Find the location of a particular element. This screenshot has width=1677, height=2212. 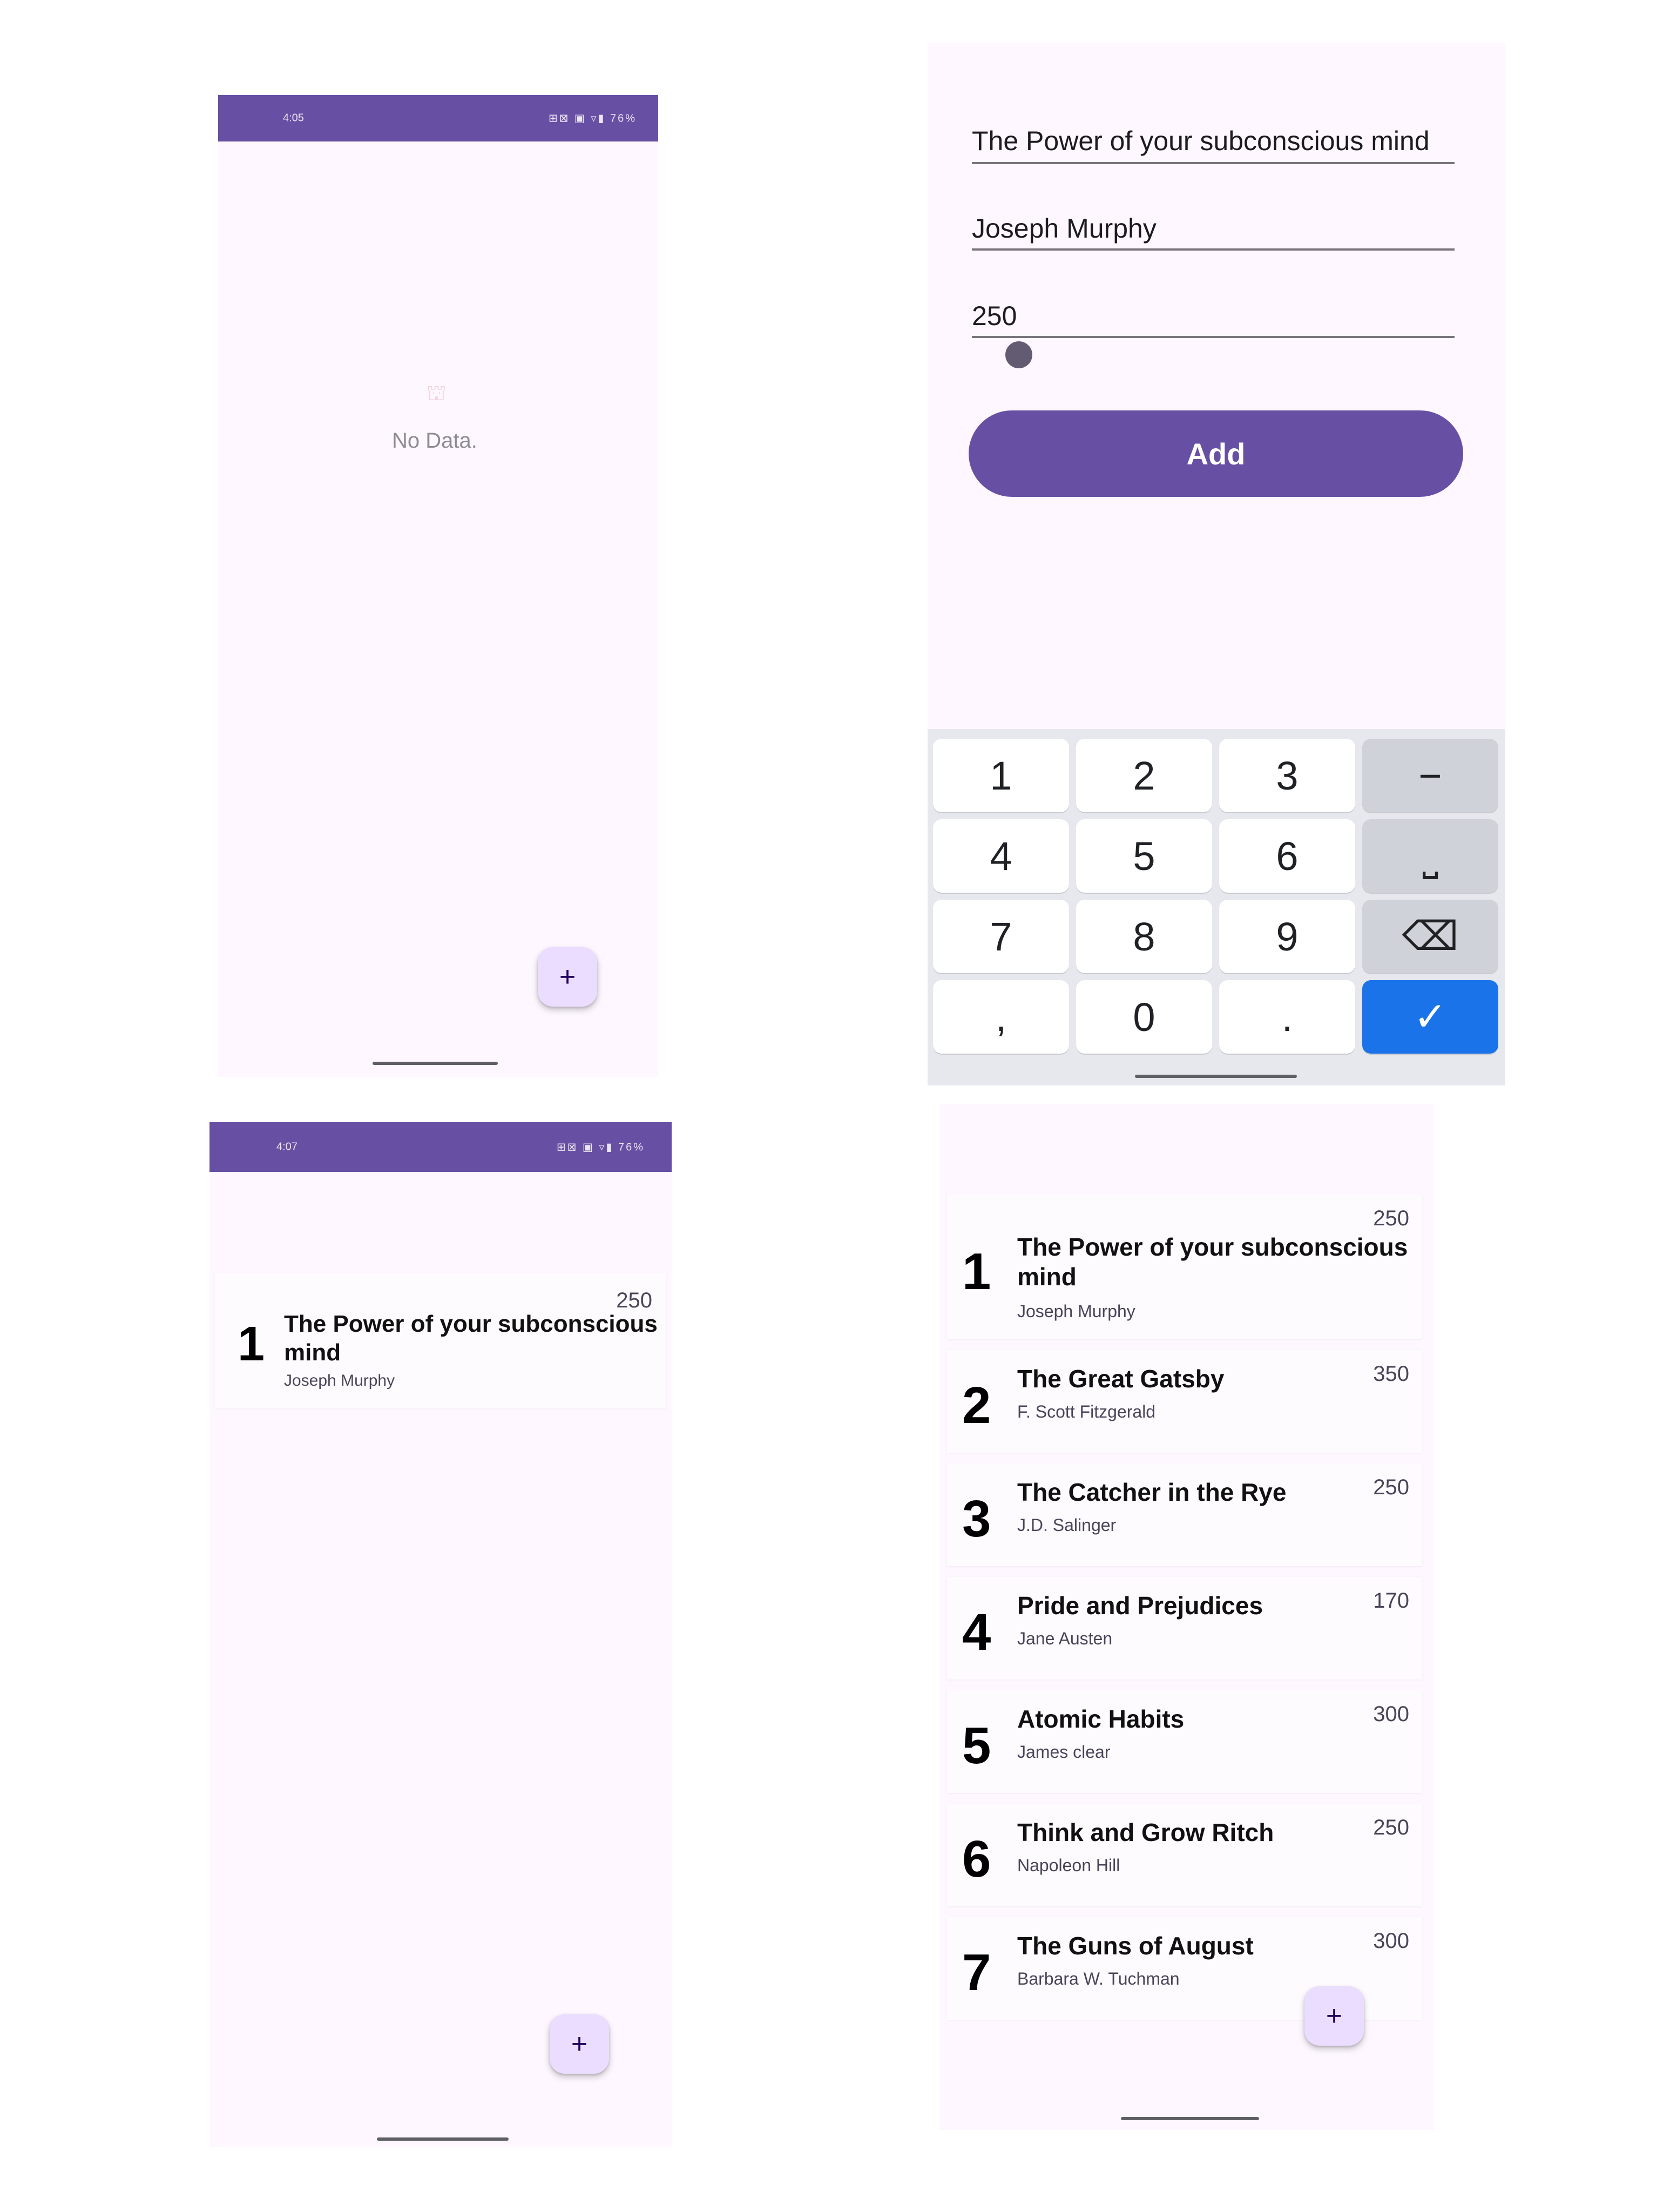

book-title: The Guns of August is located at coordinates (1135, 1946).